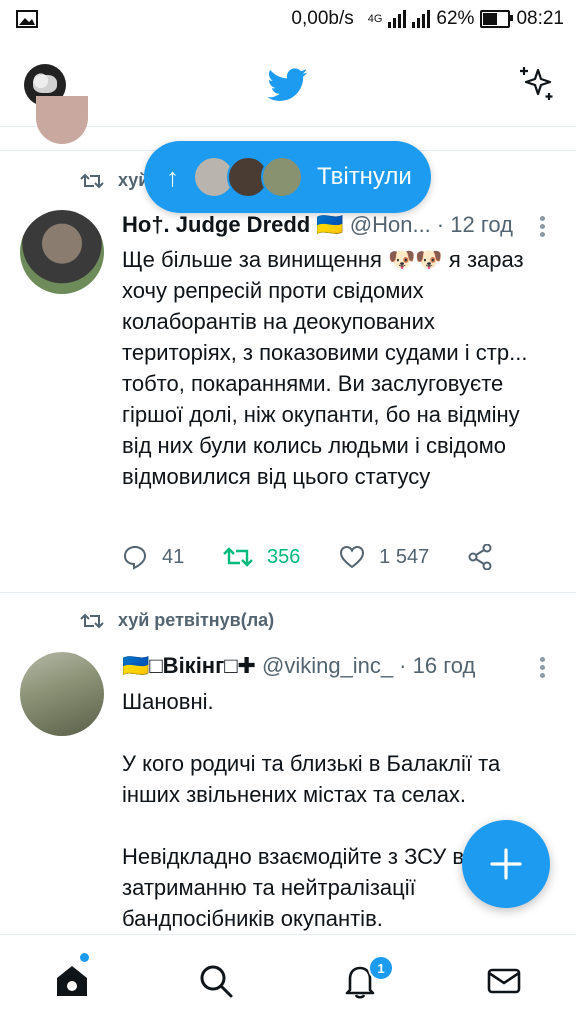 This screenshot has width=576, height=1025. What do you see at coordinates (497, 19) in the screenshot?
I see `battery-icon` at bounding box center [497, 19].